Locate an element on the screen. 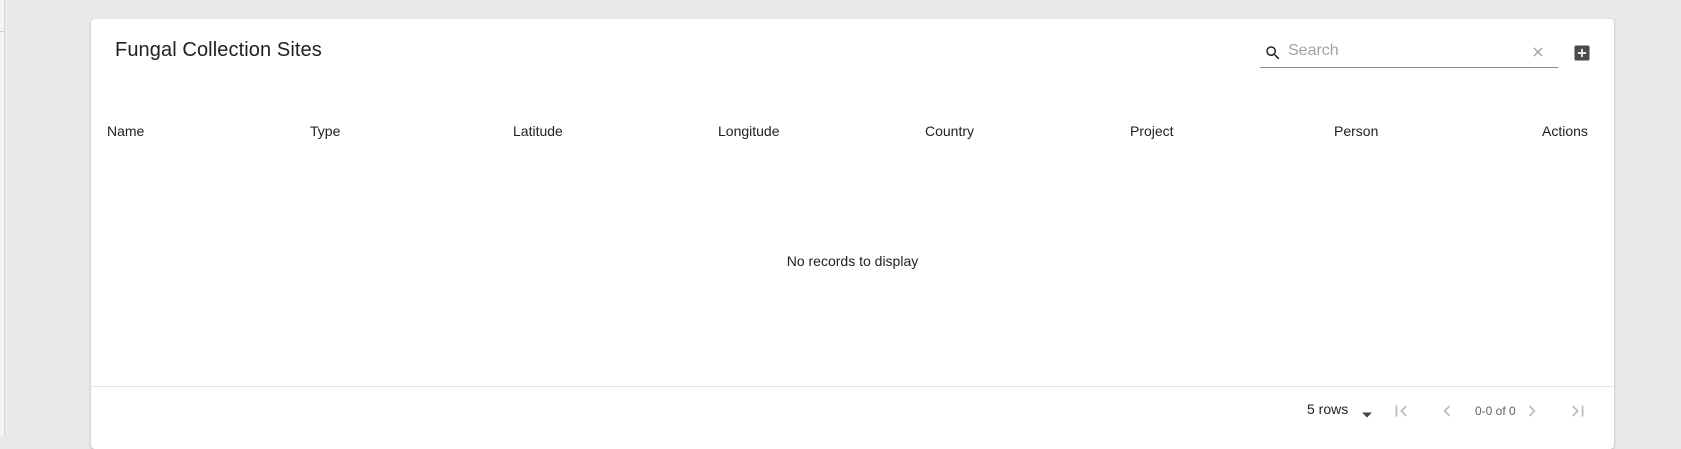 The width and height of the screenshot is (1681, 449). chevron-left-icon is located at coordinates (1447, 411).